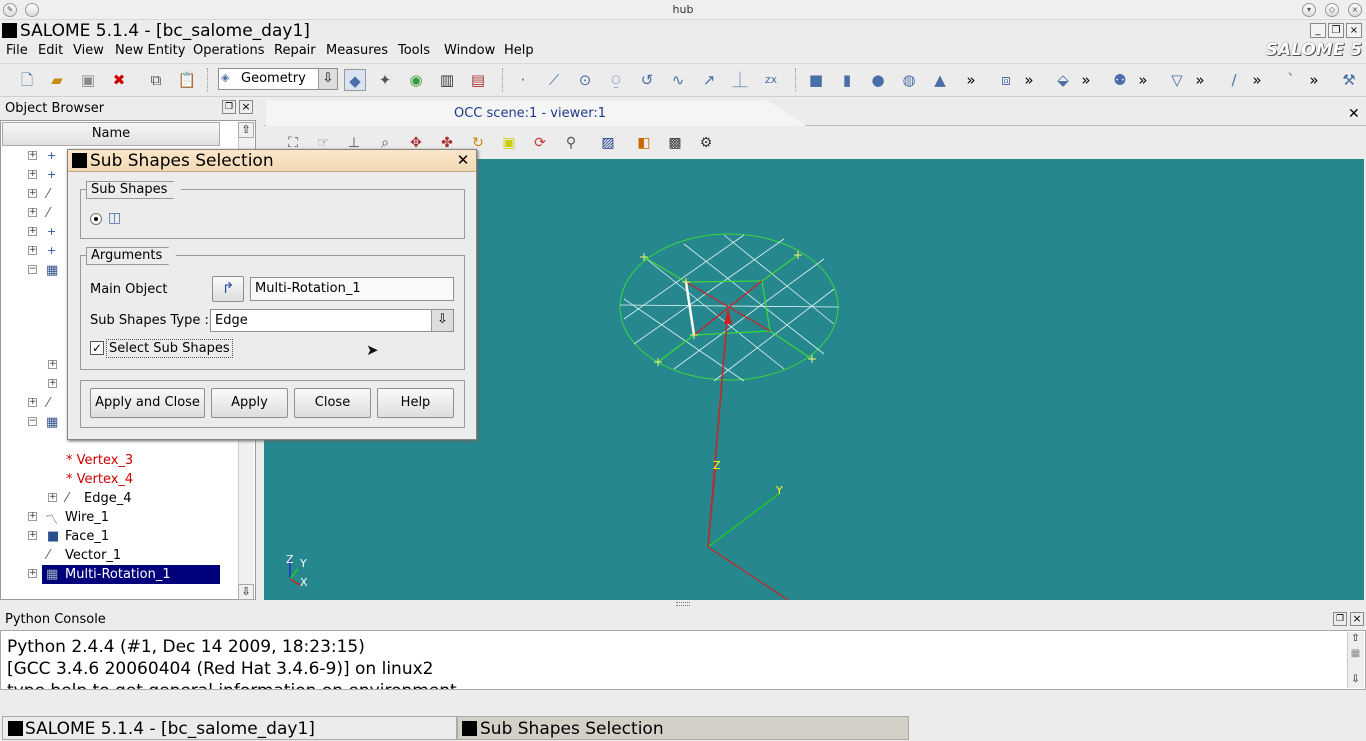  I want to click on paste-icon: 📋, so click(187, 80).